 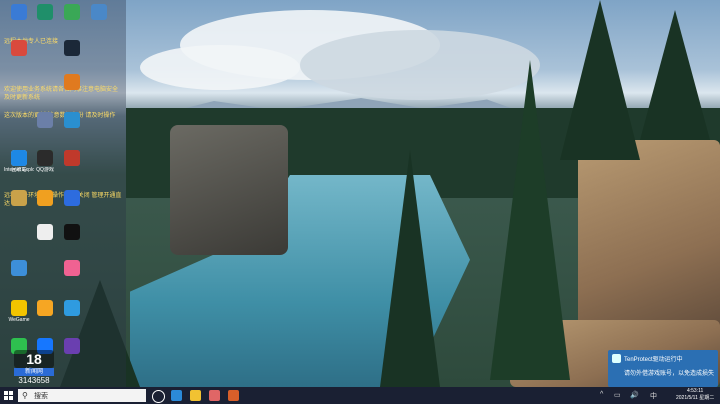 What do you see at coordinates (616, 358) in the screenshot?
I see `tenprotect-icon` at bounding box center [616, 358].